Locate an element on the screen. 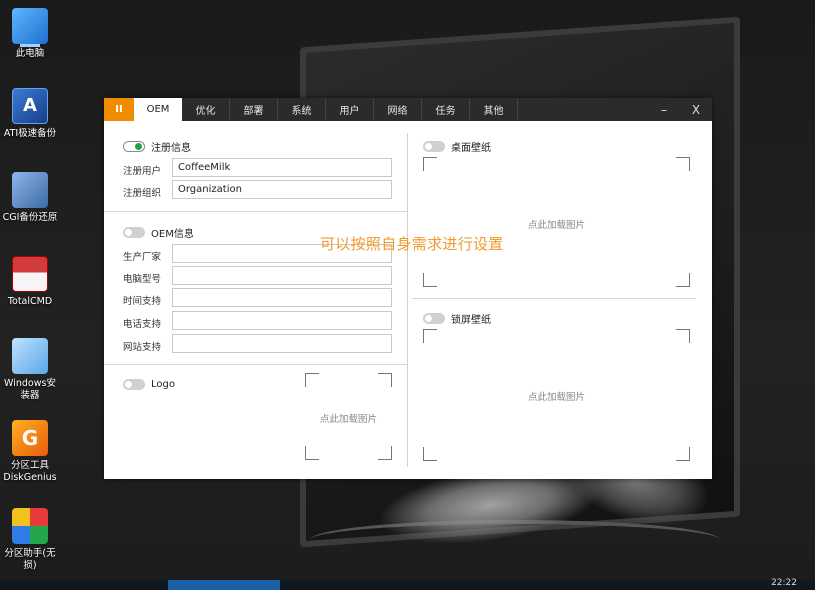 This screenshot has width=815, height=590. field-label: 注册用户 is located at coordinates (142, 171).